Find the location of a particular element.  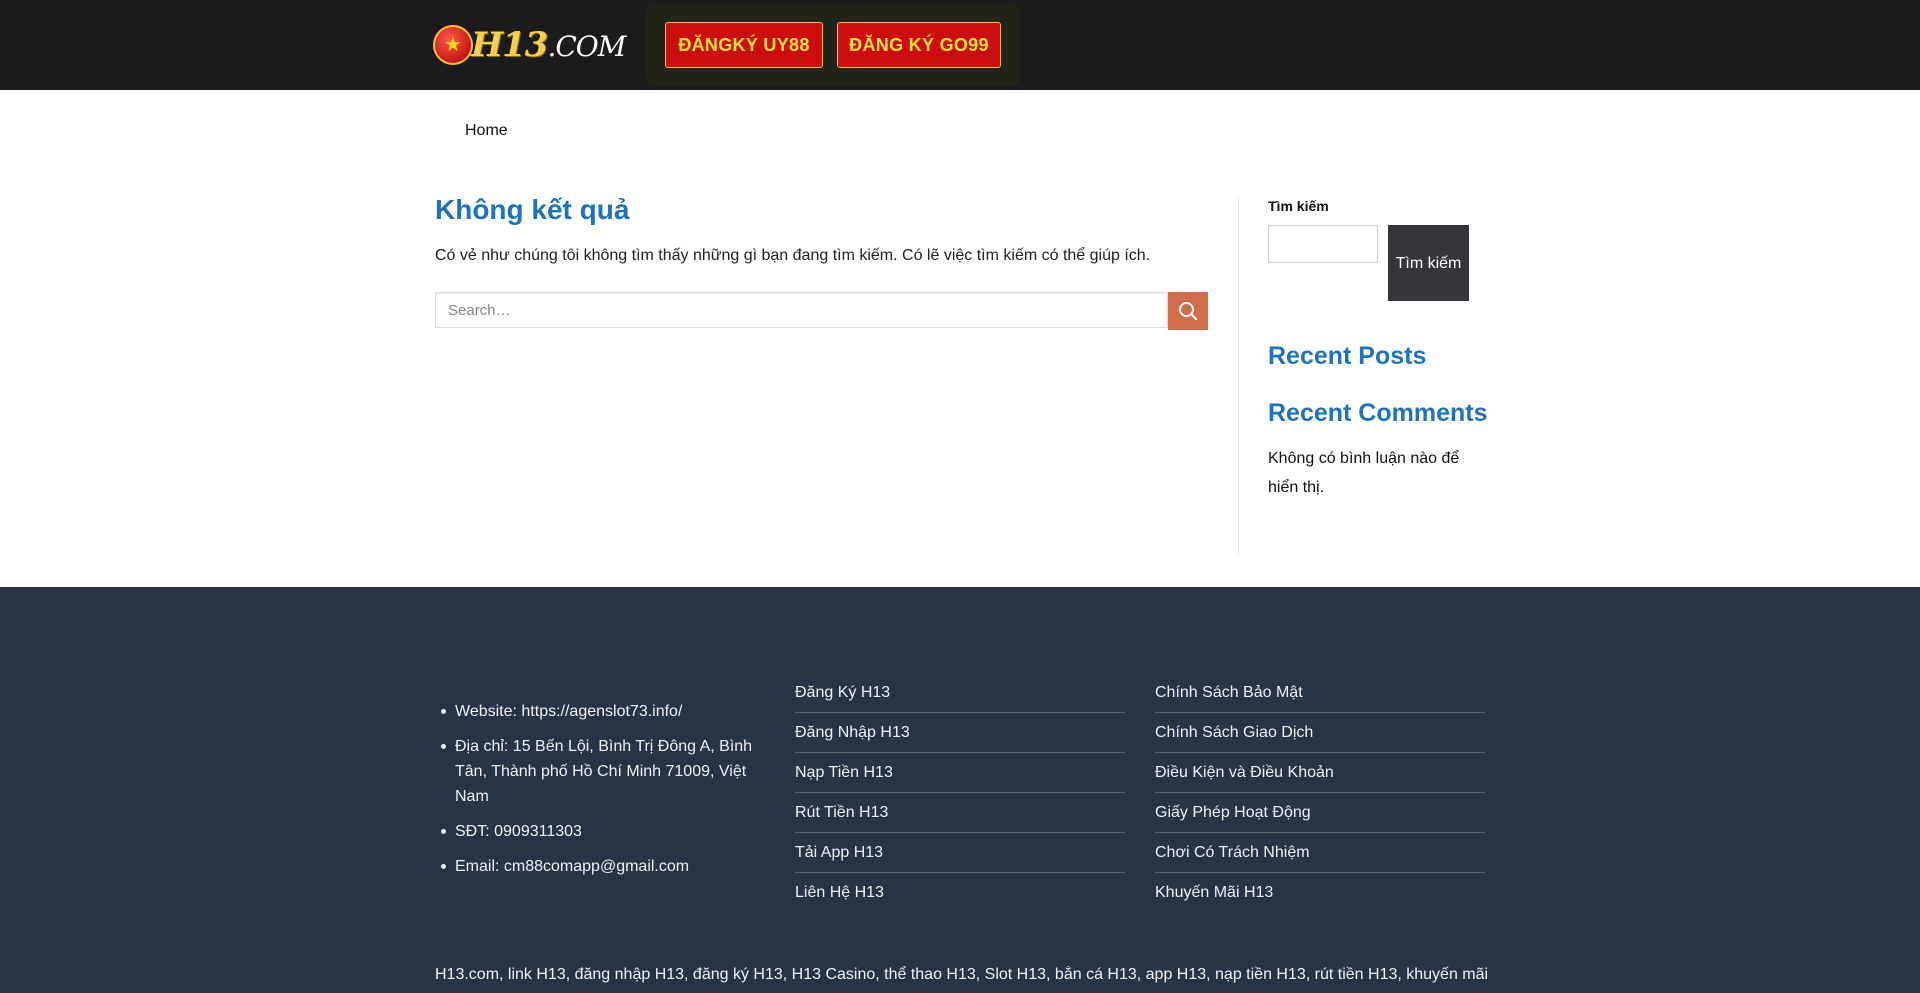

contact-email: Email: cm88comapp@gmail.com is located at coordinates (598, 866).